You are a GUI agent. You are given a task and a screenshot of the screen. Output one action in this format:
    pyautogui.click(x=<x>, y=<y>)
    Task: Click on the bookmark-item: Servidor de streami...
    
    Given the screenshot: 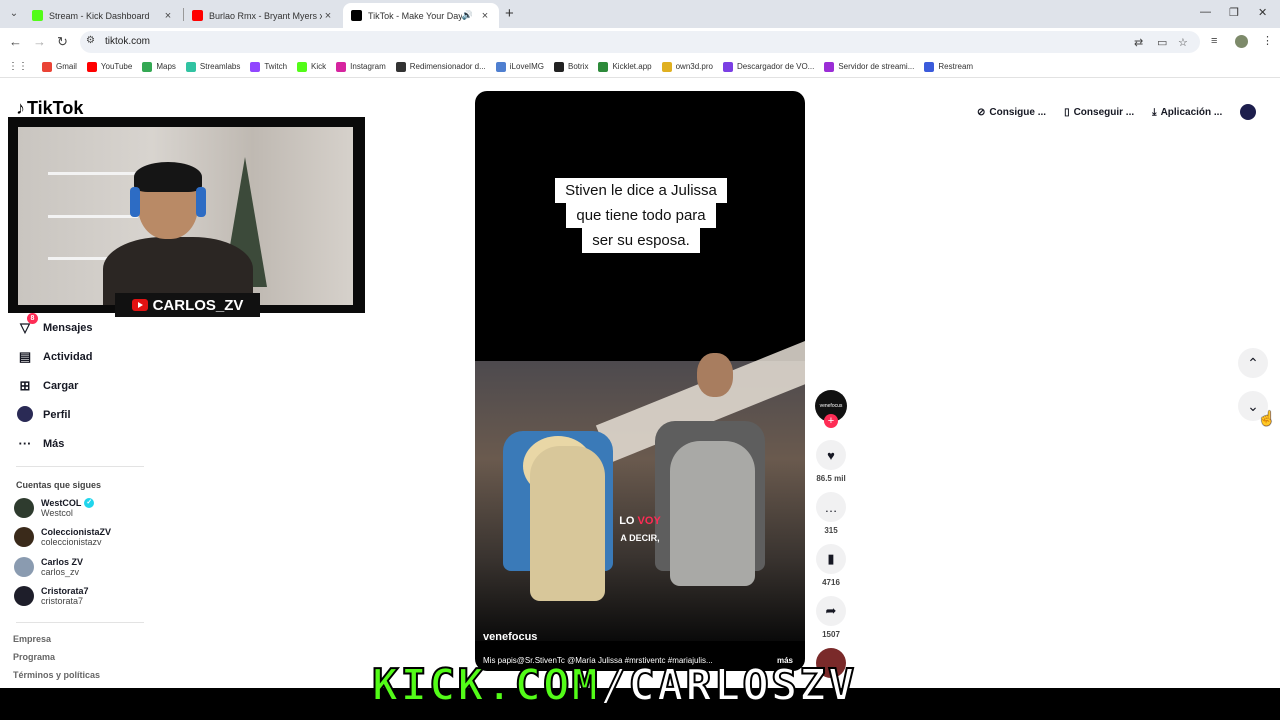 What is the action you would take?
    pyautogui.click(x=869, y=66)
    